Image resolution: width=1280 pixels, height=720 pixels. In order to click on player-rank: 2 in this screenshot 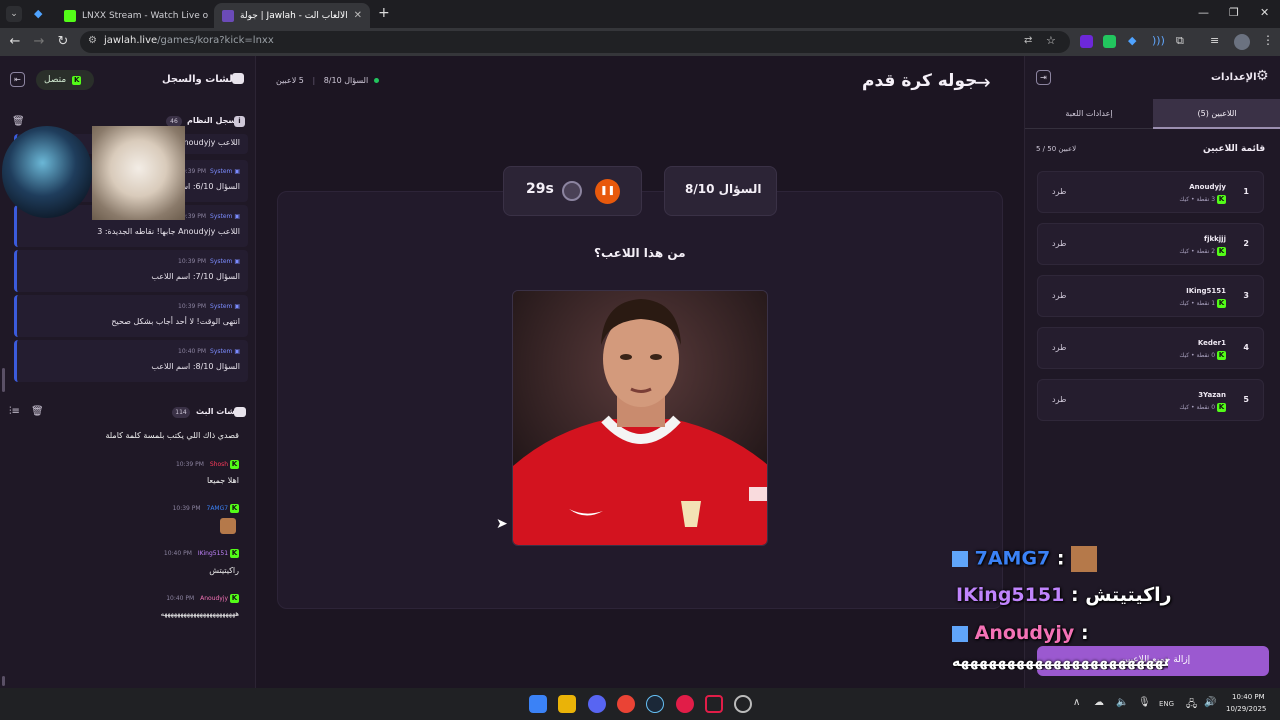, I will do `click(1246, 243)`.